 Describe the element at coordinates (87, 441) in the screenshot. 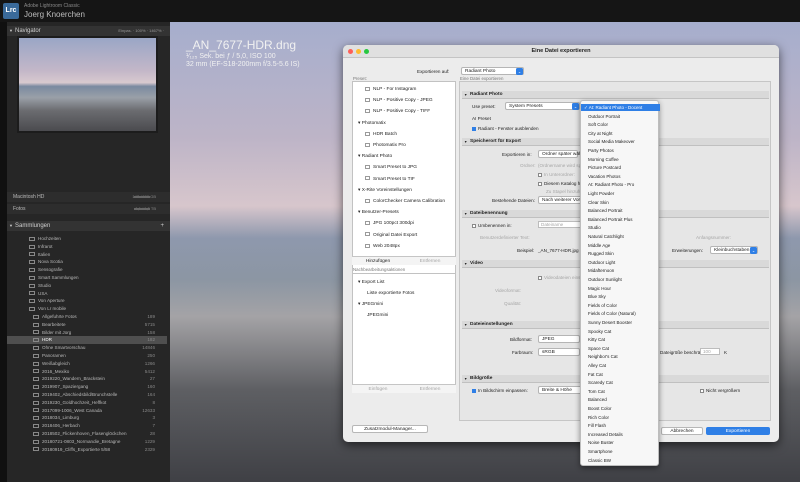

I see `collection-item: 20180721-0803_Normandie_Bretagne 1229` at that location.